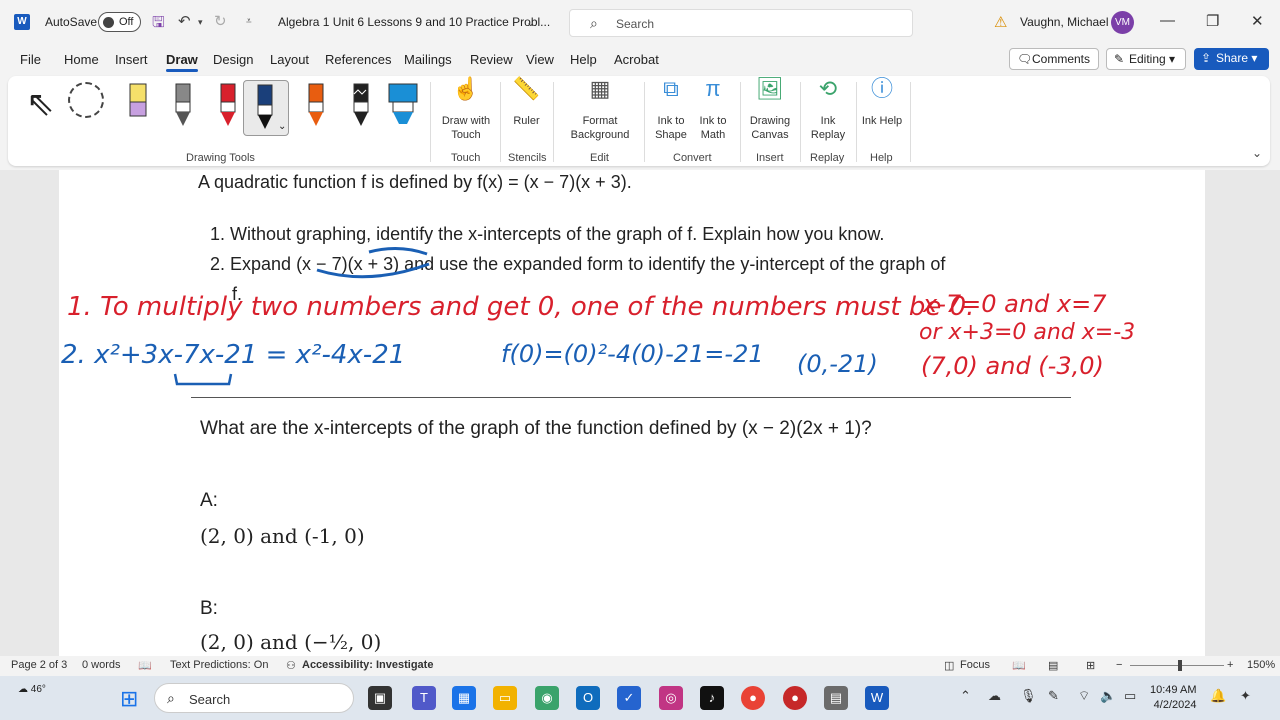  Describe the element at coordinates (530, 22) in the screenshot. I see `title-dropdown-icon: ⌄` at that location.